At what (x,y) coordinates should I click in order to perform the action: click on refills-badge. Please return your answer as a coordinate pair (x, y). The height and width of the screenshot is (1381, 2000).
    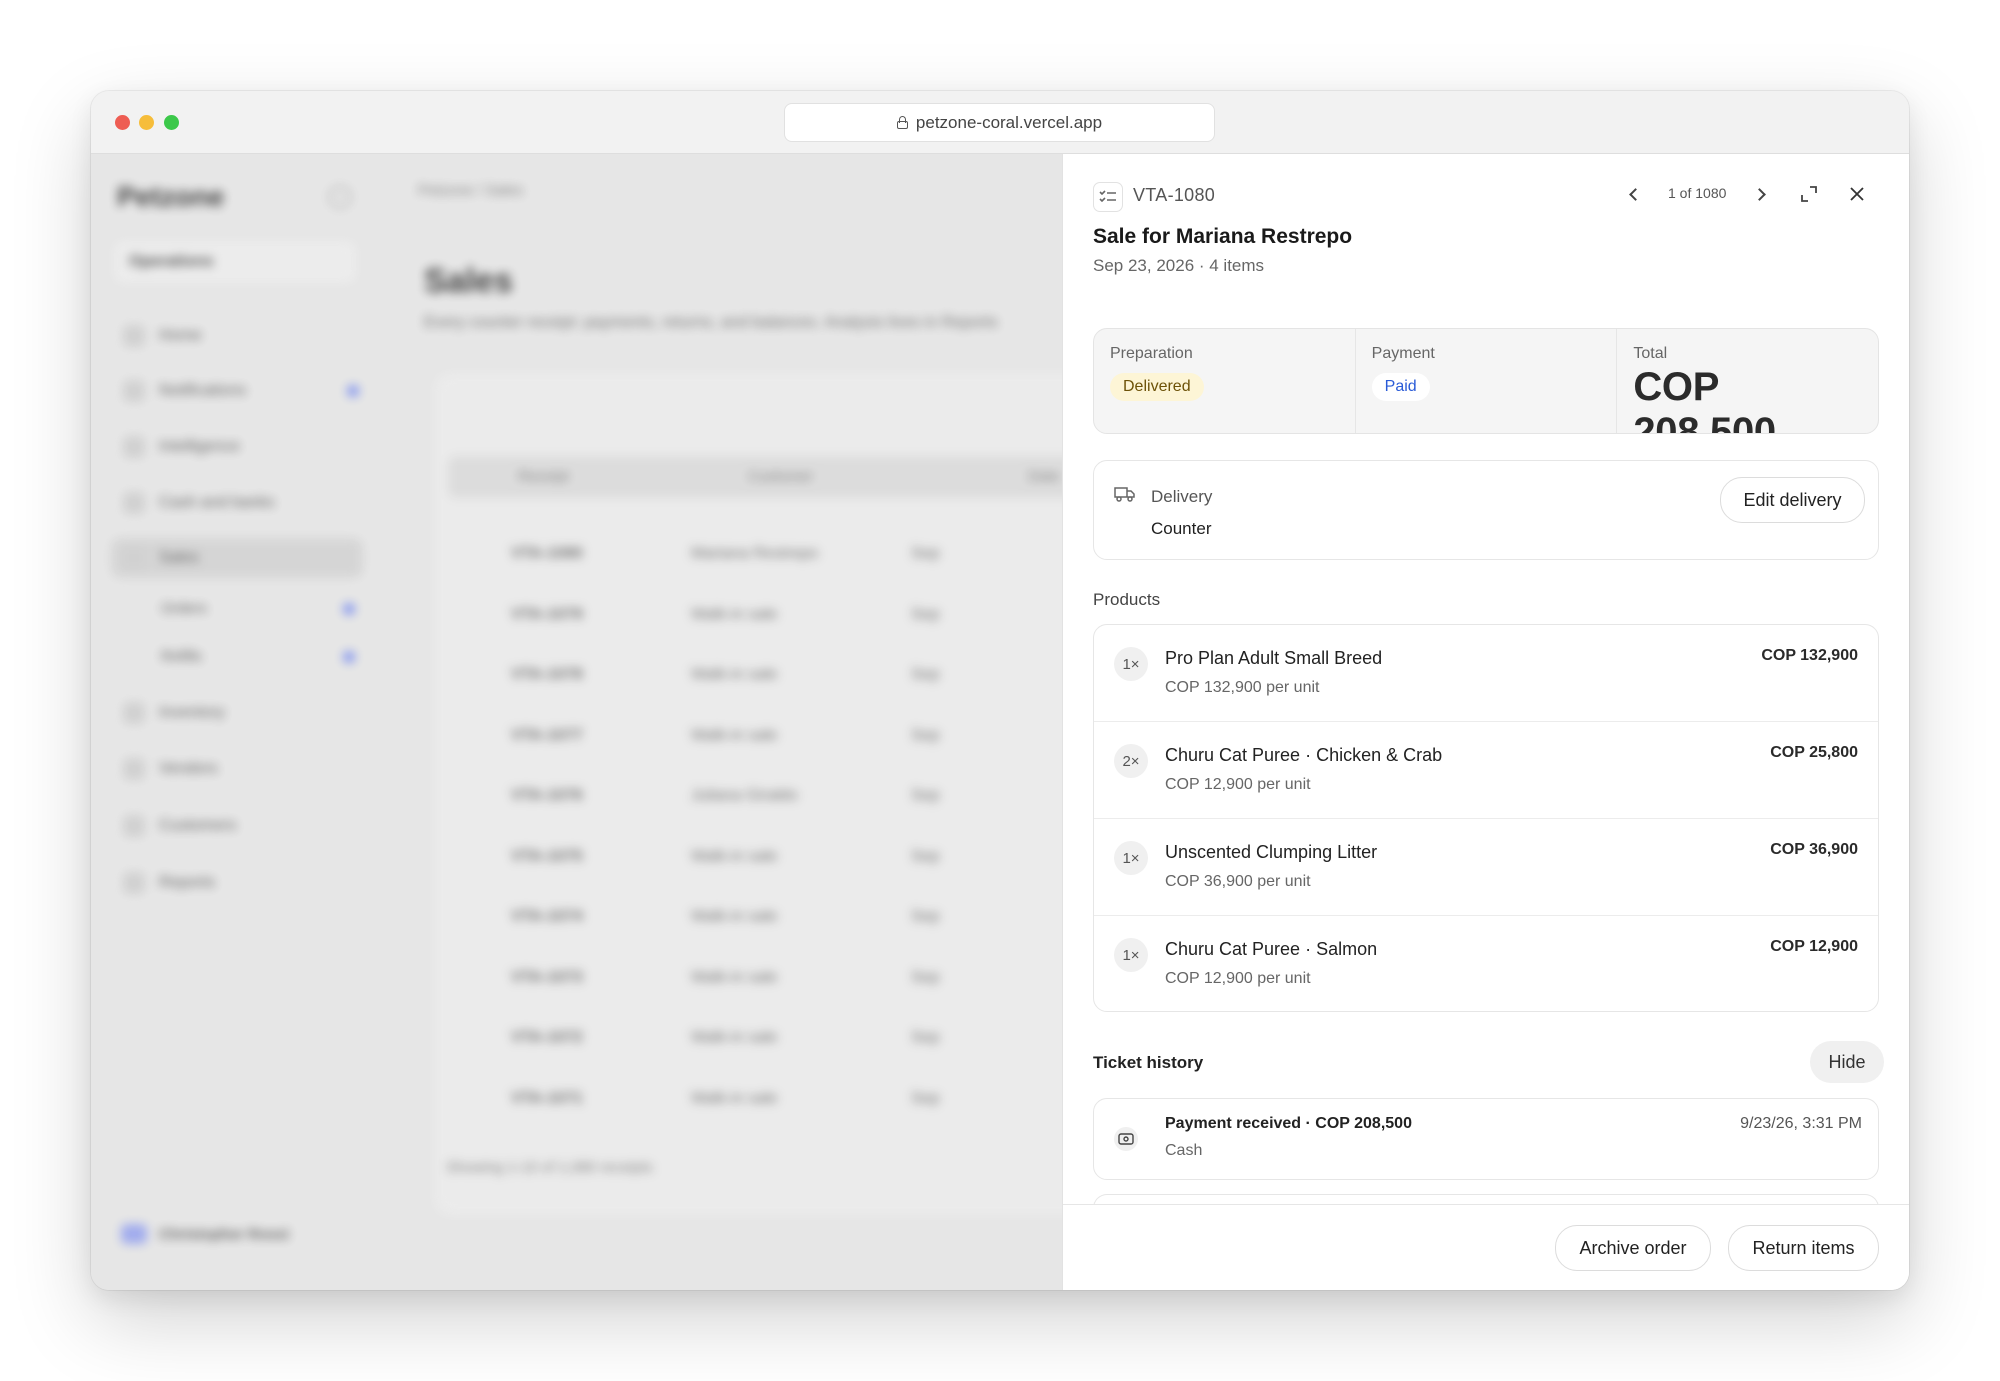
    Looking at the image, I should click on (349, 656).